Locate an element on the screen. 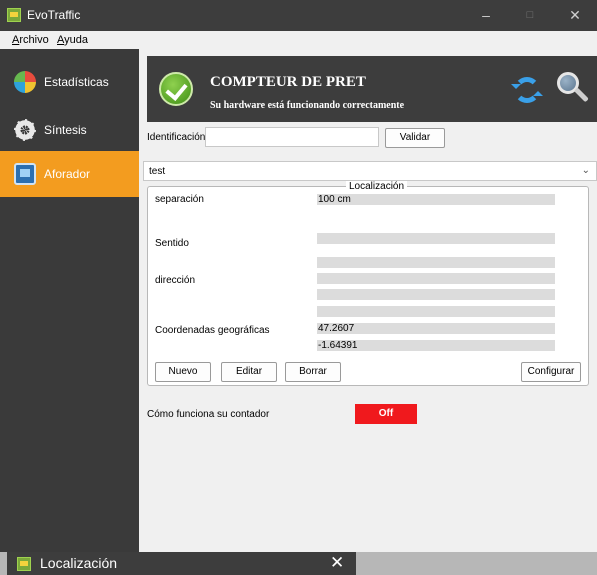 This screenshot has height=575, width=597. device-title: COMPTEUR DE PRET is located at coordinates (288, 82).